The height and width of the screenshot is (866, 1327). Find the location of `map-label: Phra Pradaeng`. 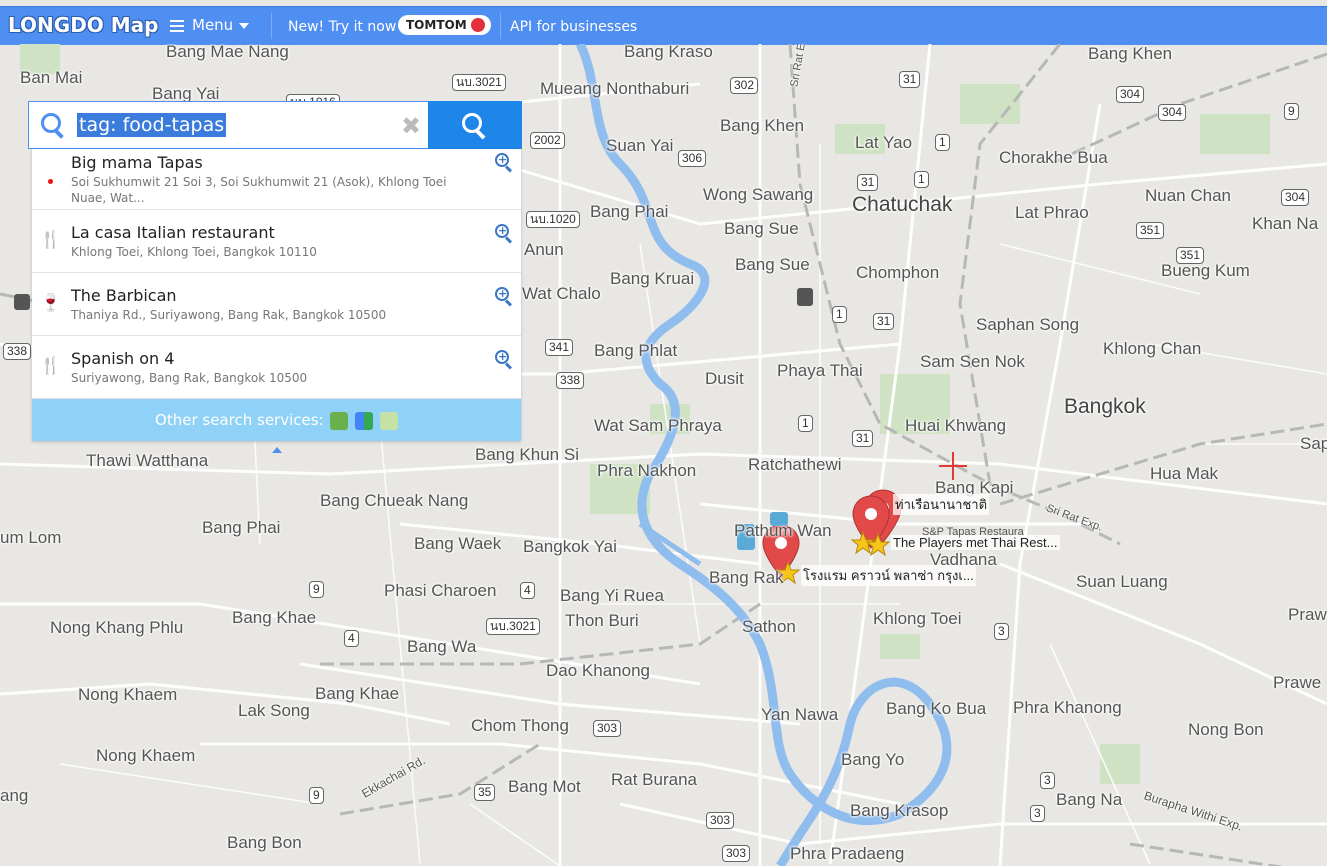

map-label: Phra Pradaeng is located at coordinates (847, 853).